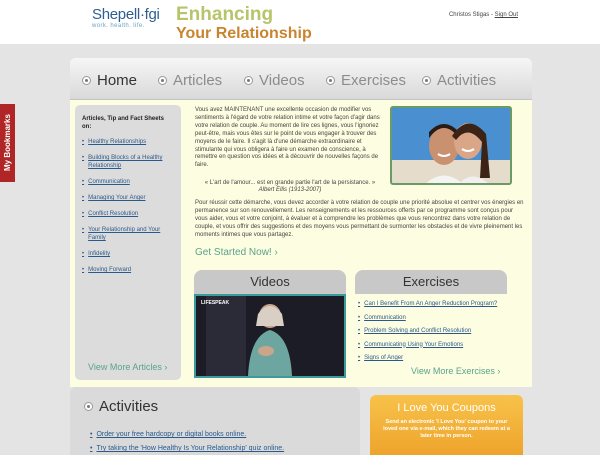  I want to click on videos-header: Videos, so click(270, 282).